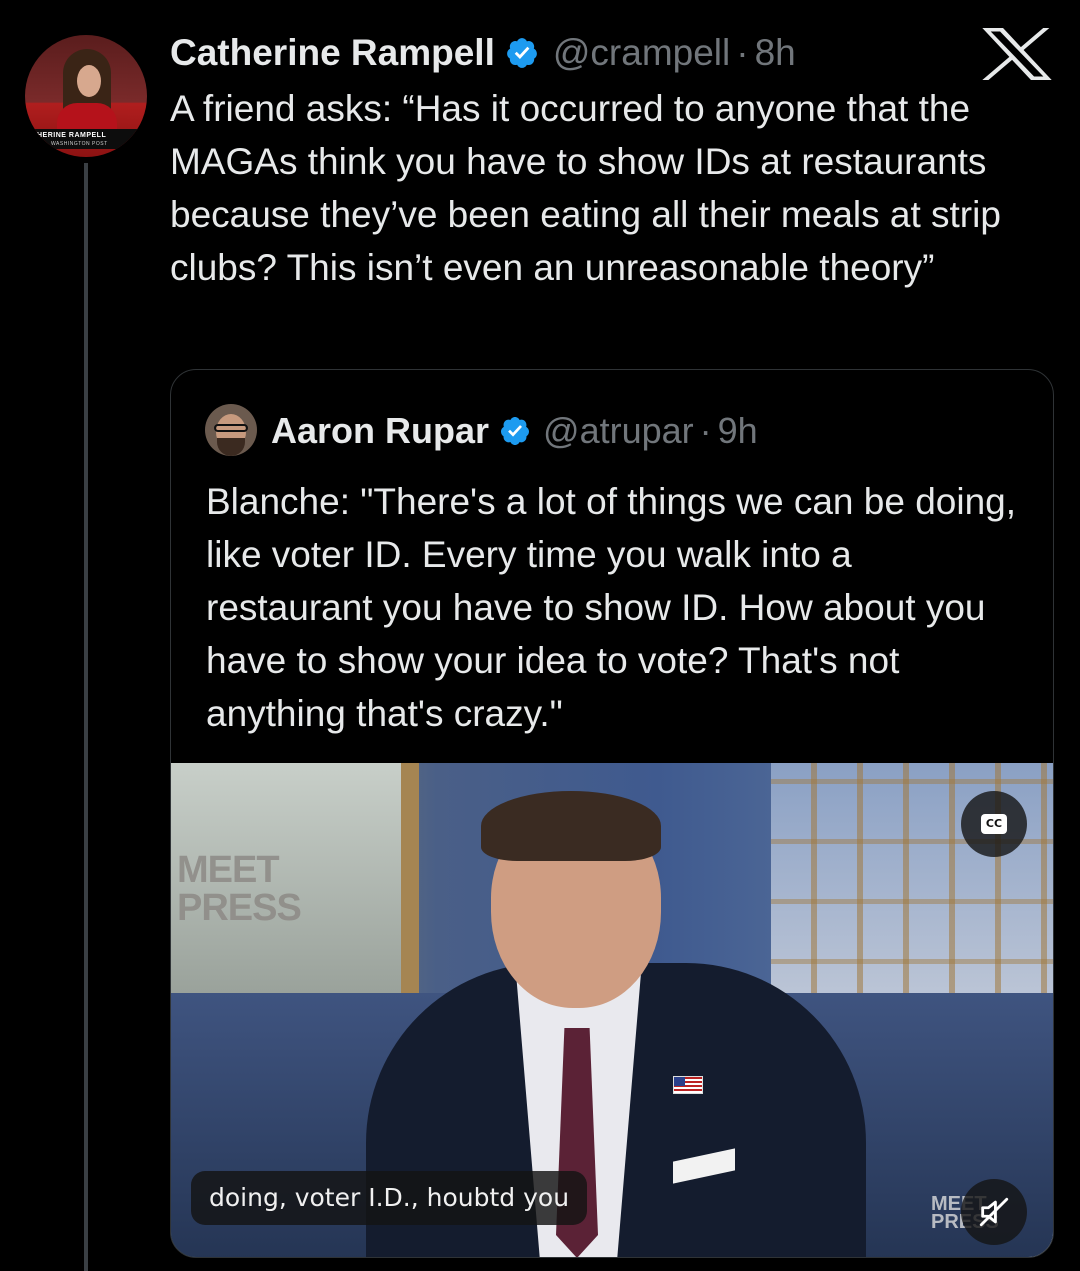 The height and width of the screenshot is (1271, 1080). Describe the element at coordinates (89, 81) in the screenshot. I see `avatar-face` at that location.